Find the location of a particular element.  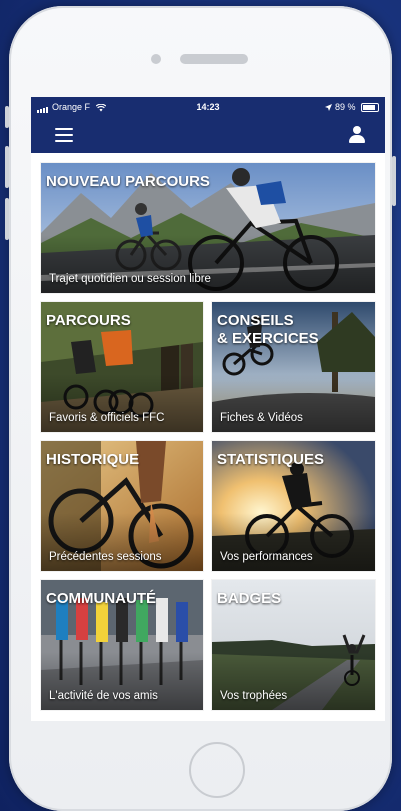

tile-parcours: PARCOURS Favoris & officiels FFC is located at coordinates (122, 367).